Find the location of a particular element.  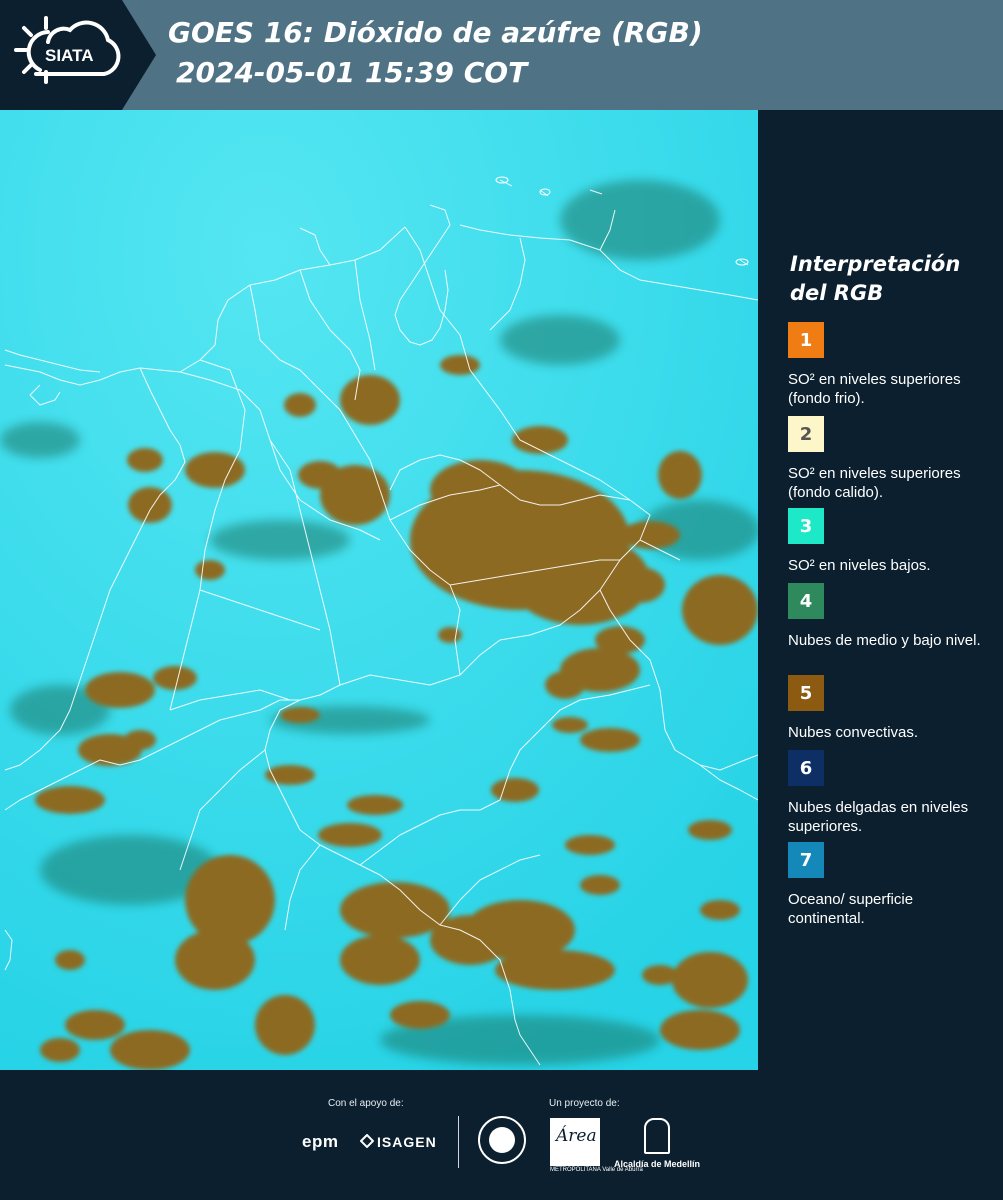

medellin-seal-icon is located at coordinates (502, 1140).